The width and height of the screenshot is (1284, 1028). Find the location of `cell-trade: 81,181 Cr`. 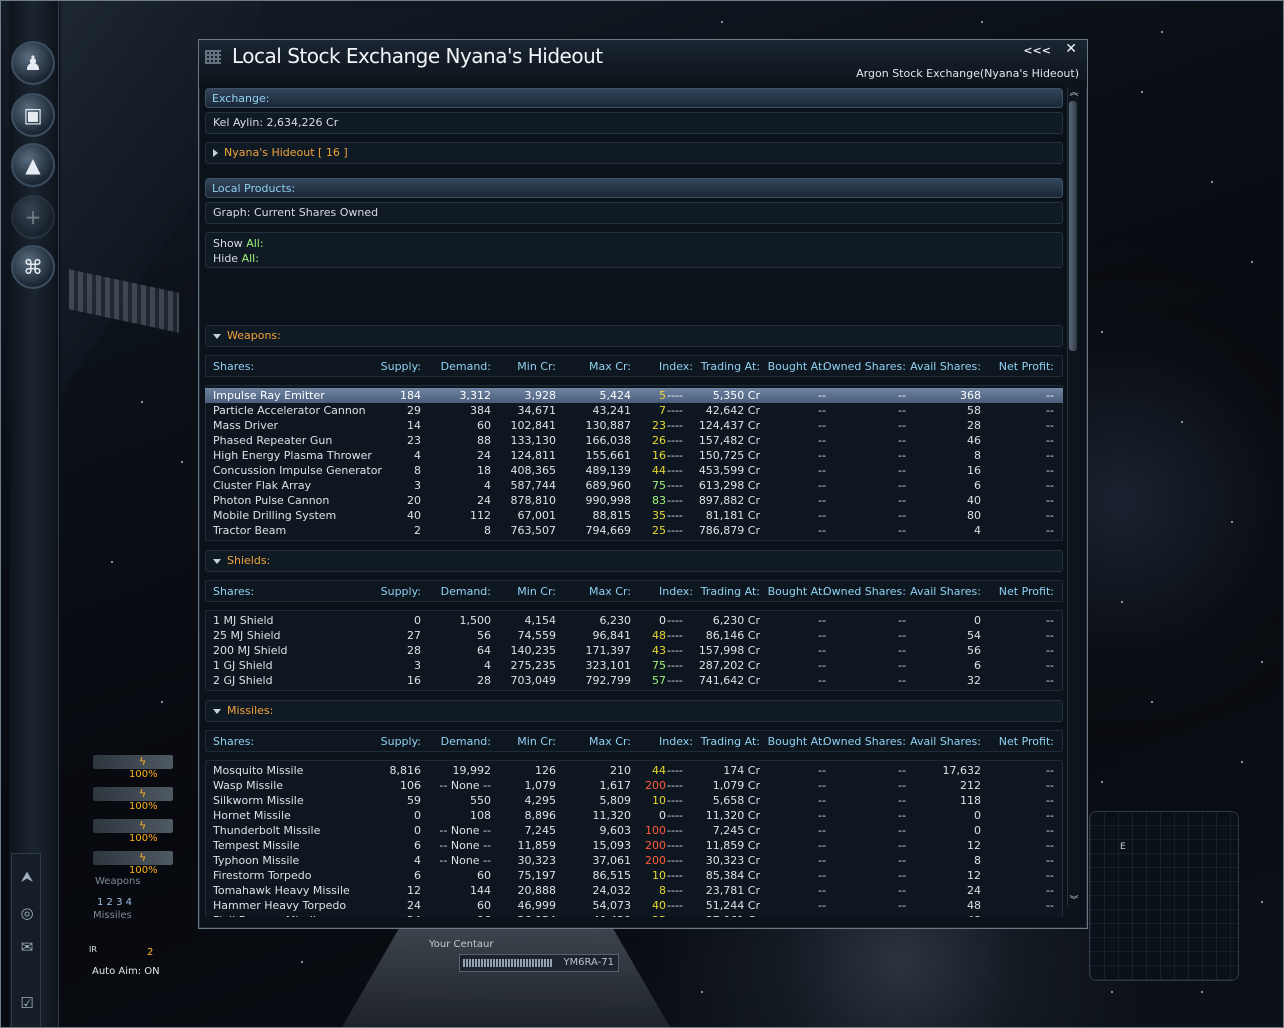

cell-trade: 81,181 Cr is located at coordinates (732, 515).